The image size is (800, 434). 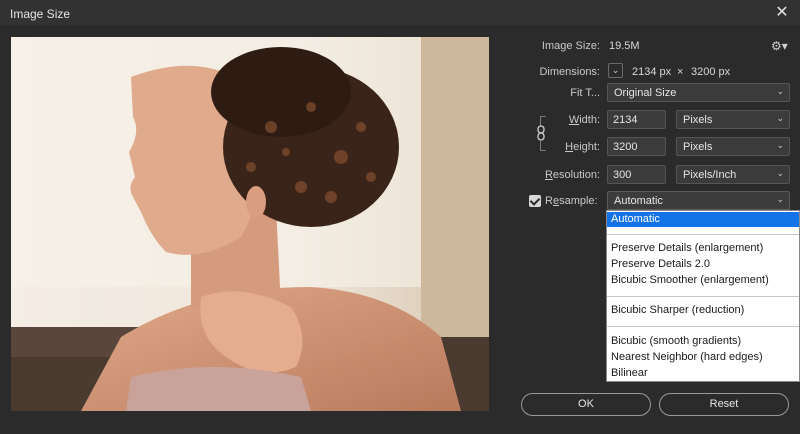 What do you see at coordinates (781, 46) in the screenshot?
I see `gear-icon: ⚙▾` at bounding box center [781, 46].